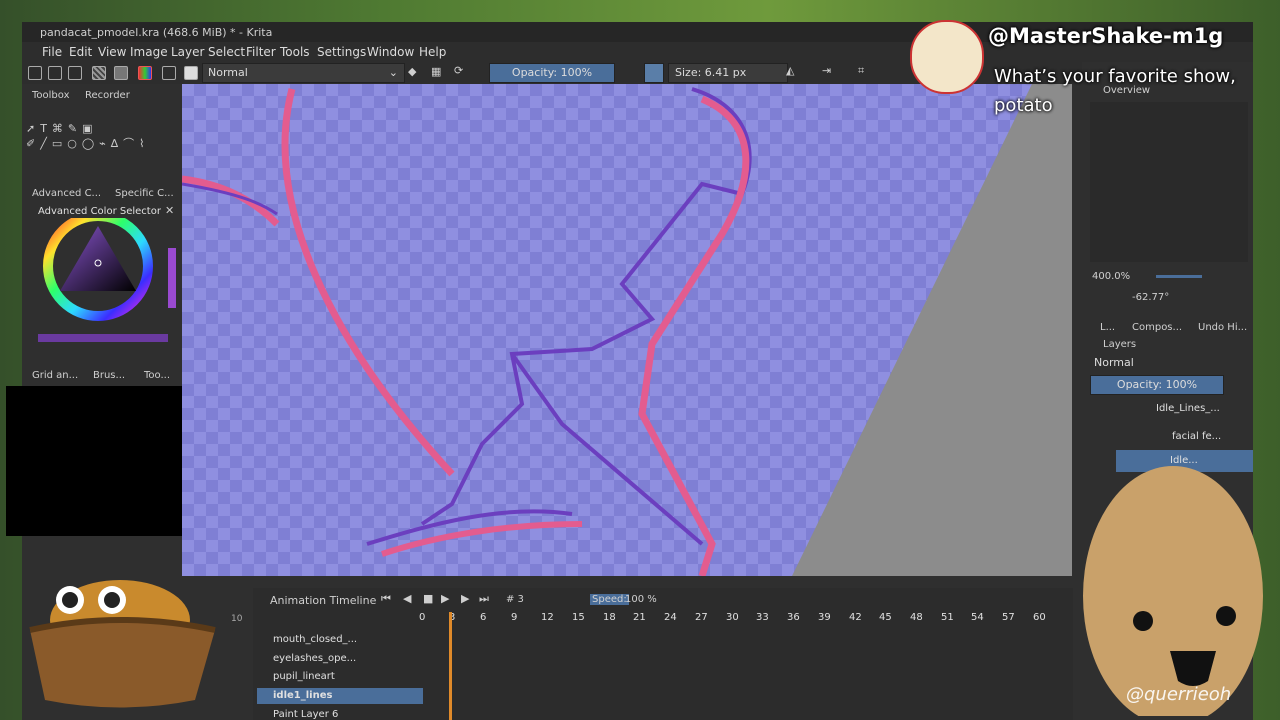 Image resolution: width=1280 pixels, height=720 pixels. I want to click on mirror-horizontal-icon: ◭, so click(790, 70).